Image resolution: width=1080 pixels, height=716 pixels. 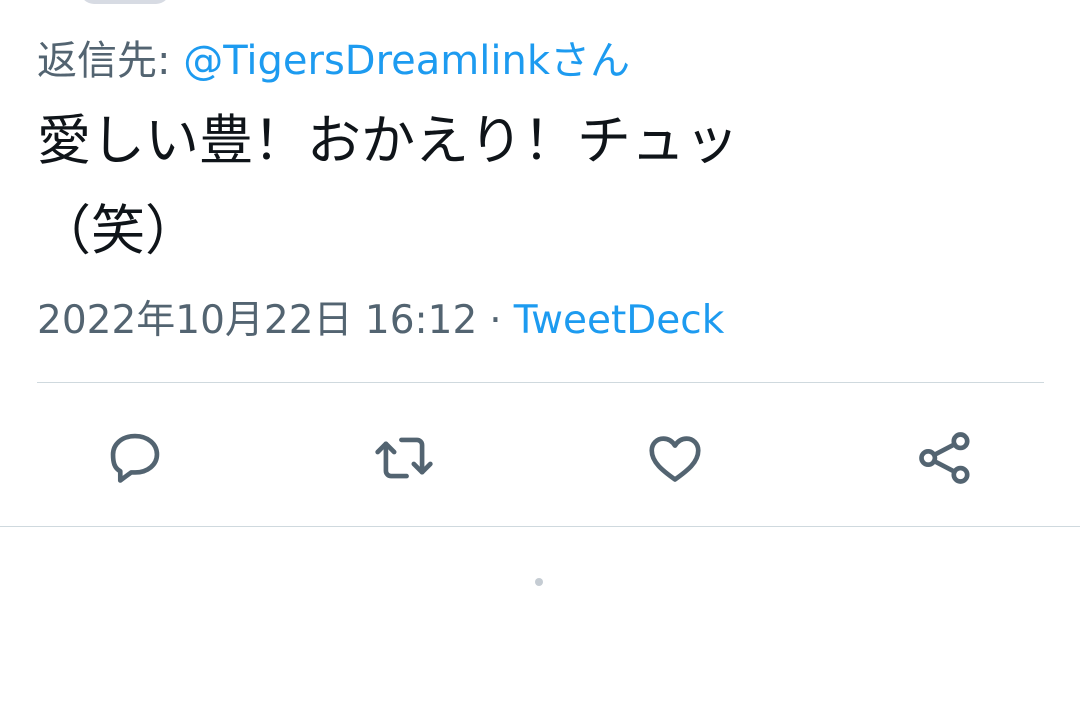 I want to click on tweet-text-line: 愛しい豊！おかえり！チュッ, so click(x=388, y=140).